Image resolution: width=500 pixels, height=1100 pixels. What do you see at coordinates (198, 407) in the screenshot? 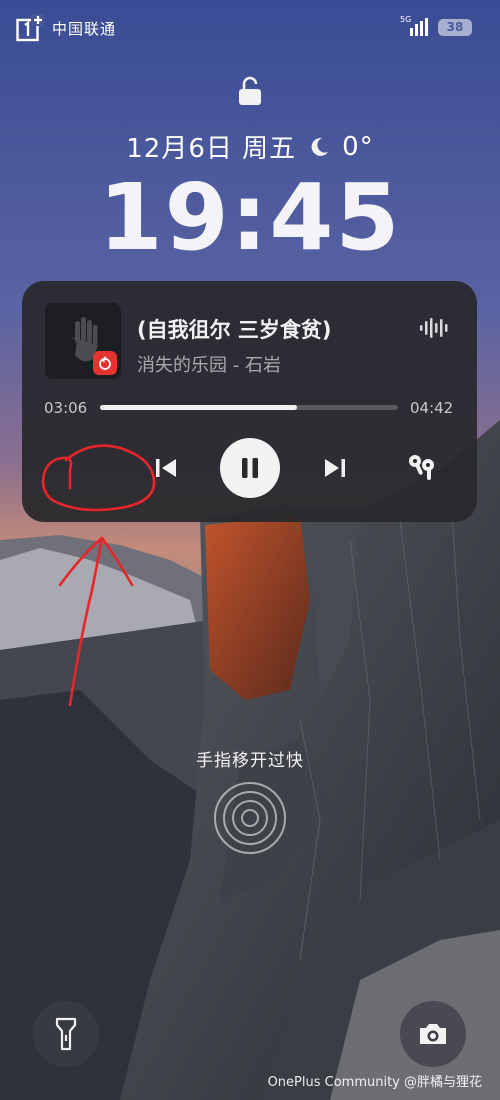
I see `progress-fill` at bounding box center [198, 407].